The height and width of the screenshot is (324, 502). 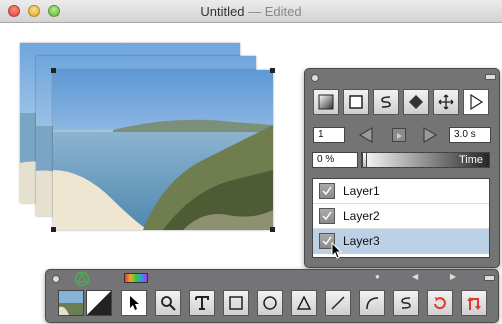 I want to click on palette-next-icon: ▶, so click(x=453, y=276).